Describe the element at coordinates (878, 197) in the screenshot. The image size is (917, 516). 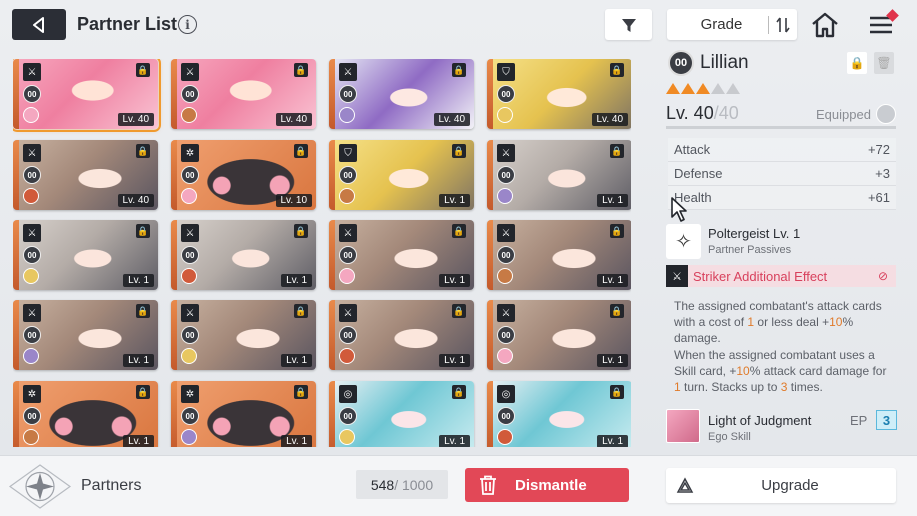
I see `stat-value: +61` at that location.